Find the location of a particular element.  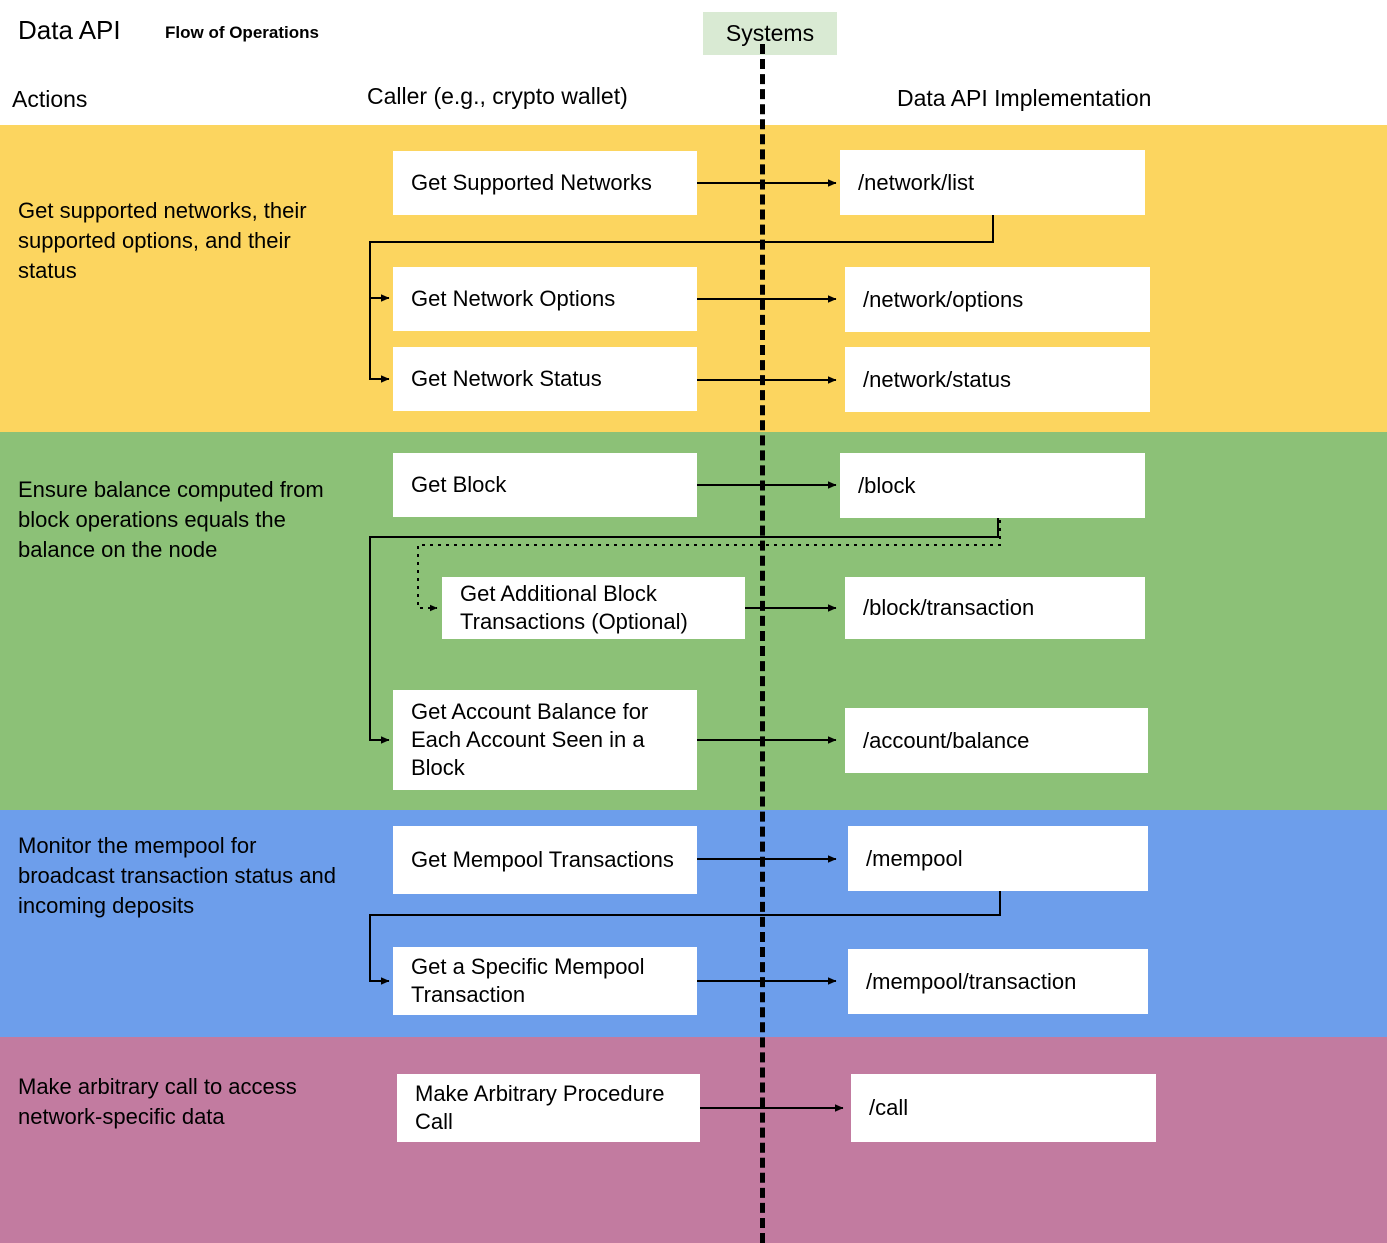

endpoint-box-label: /account/balance is located at coordinates (946, 740).